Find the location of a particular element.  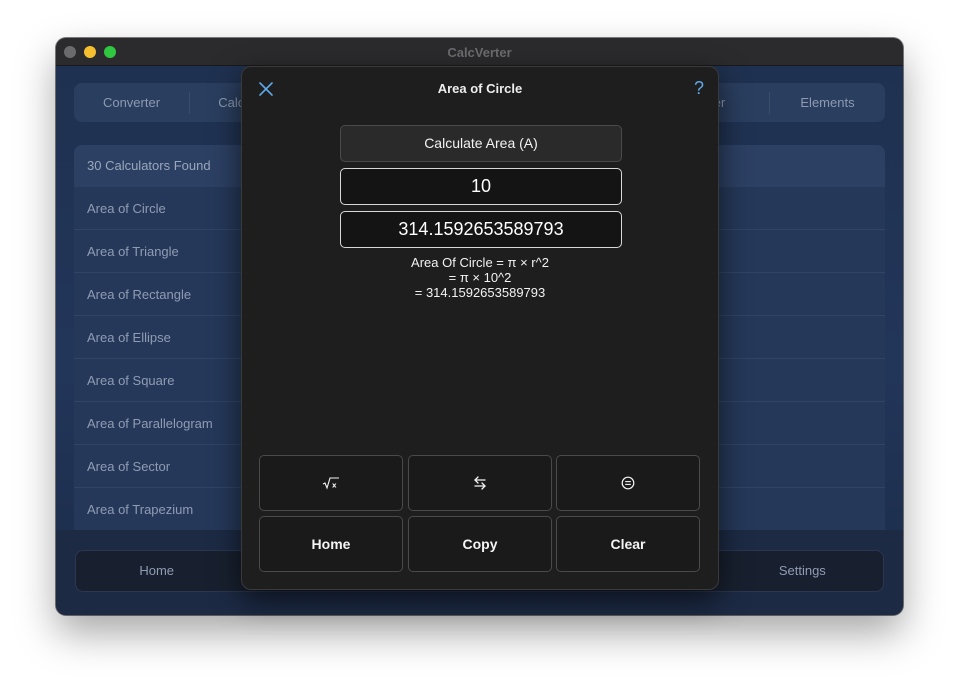

keypad: x Home Copy Clear is located at coordinates (480, 514).